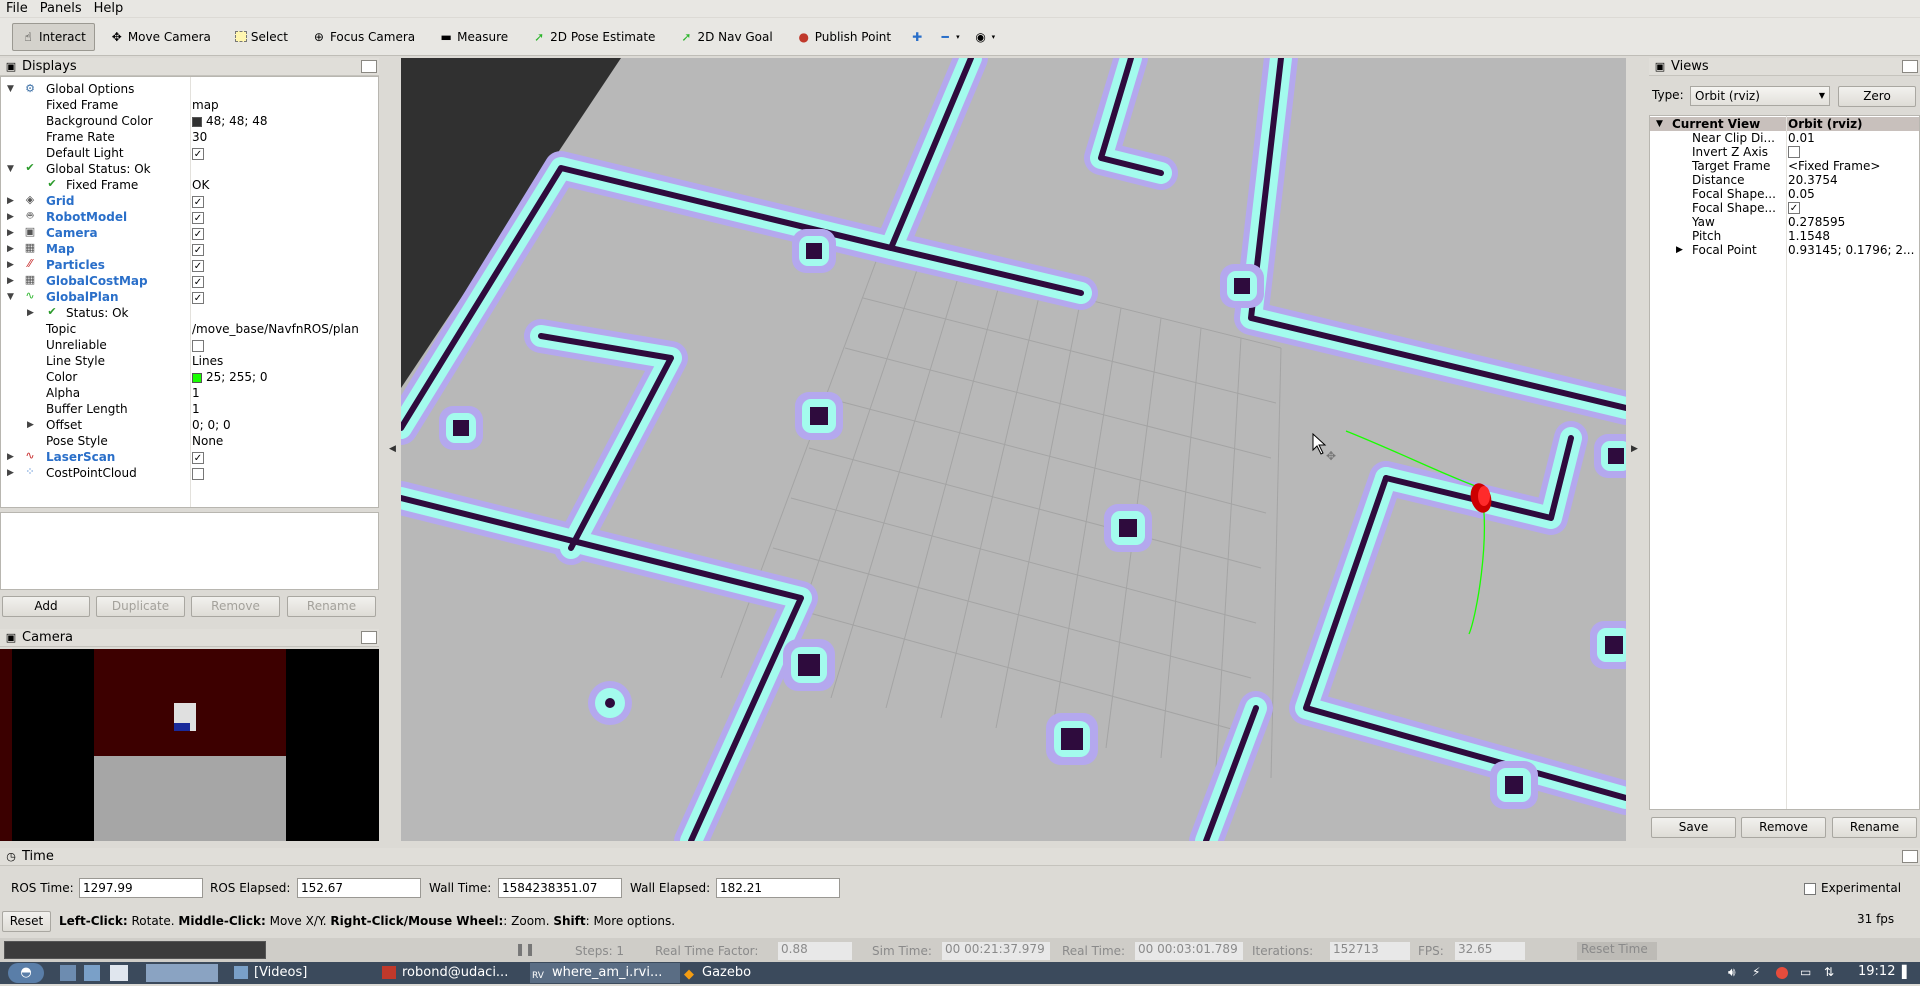  I want to click on buffer-length-value: 1, so click(196, 409).